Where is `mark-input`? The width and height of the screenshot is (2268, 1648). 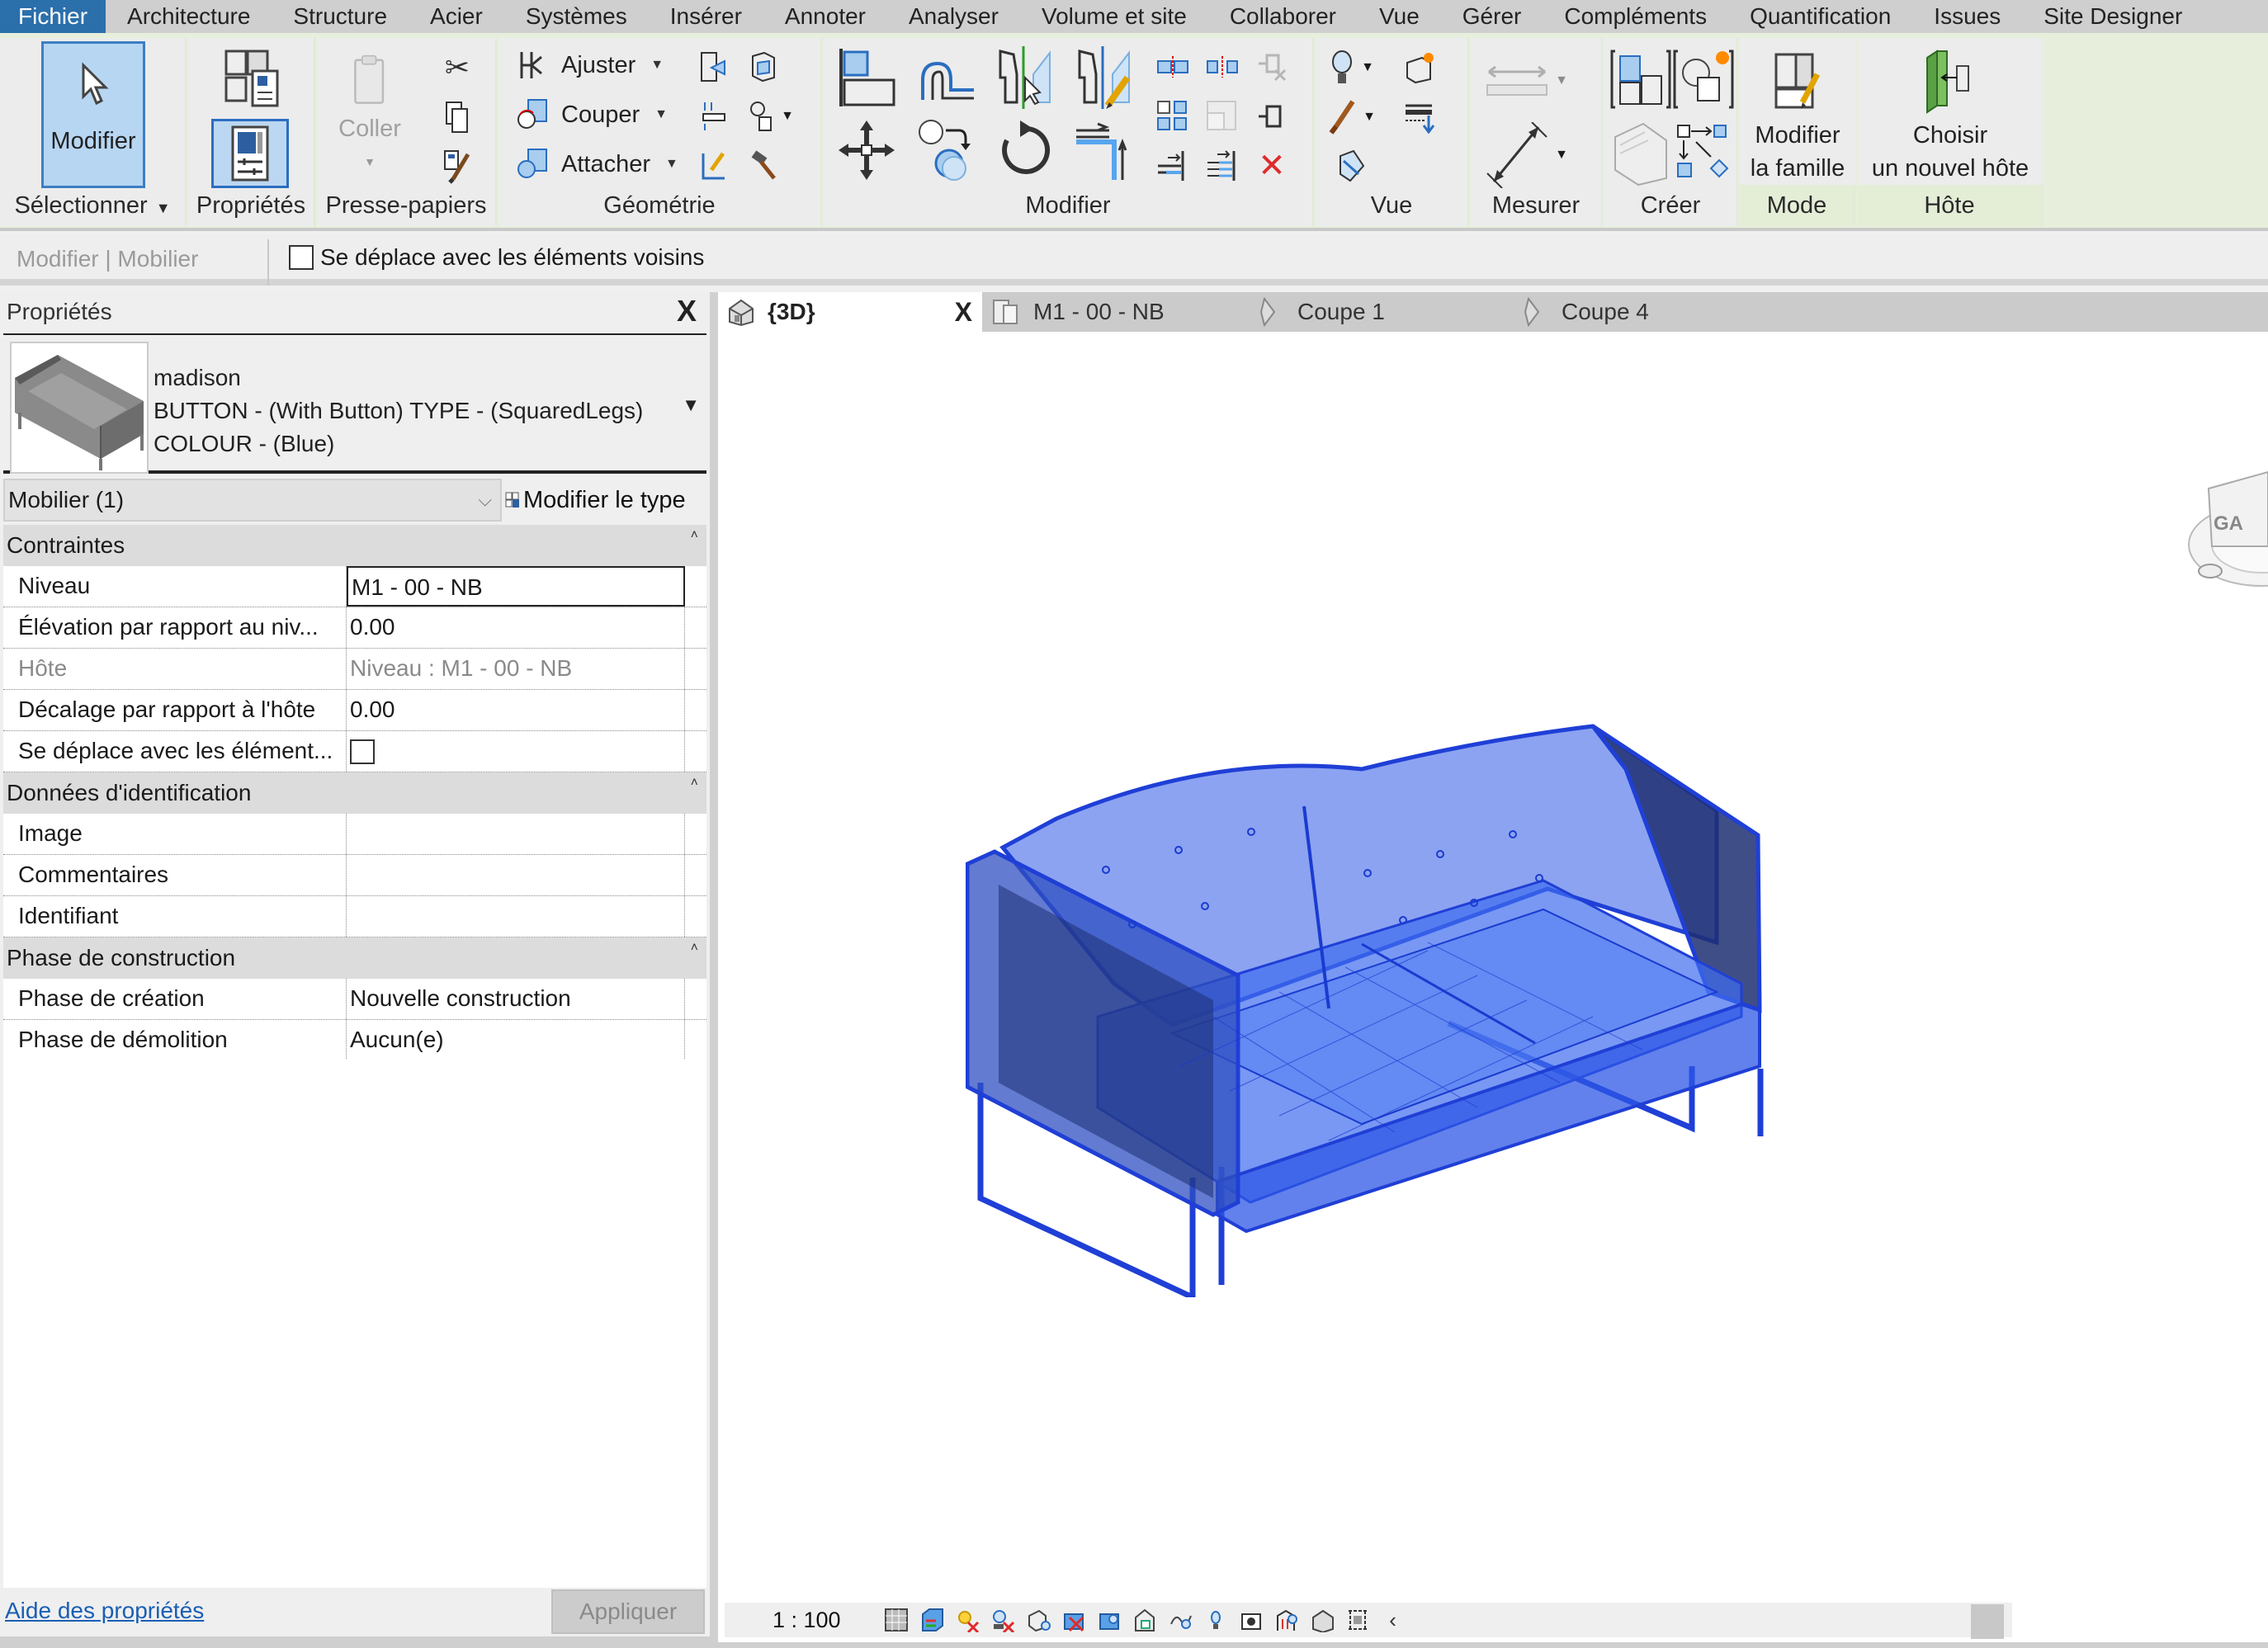
mark-input is located at coordinates (516, 917).